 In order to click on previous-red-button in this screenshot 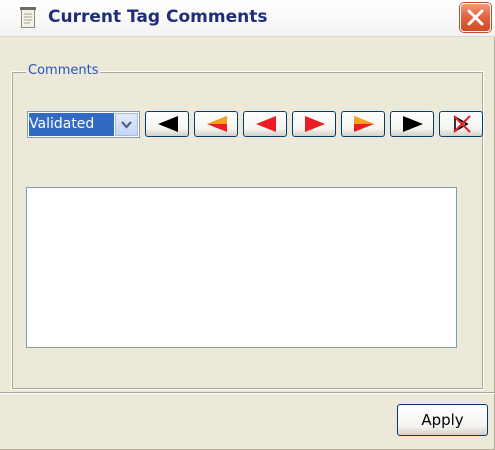, I will do `click(265, 124)`.